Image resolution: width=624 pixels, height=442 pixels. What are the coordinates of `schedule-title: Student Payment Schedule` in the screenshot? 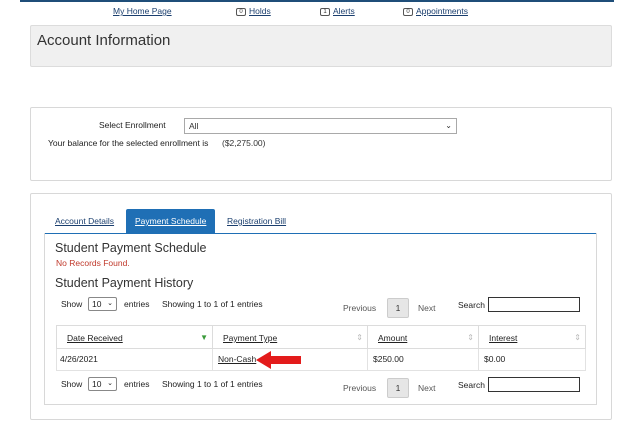 It's located at (131, 248).